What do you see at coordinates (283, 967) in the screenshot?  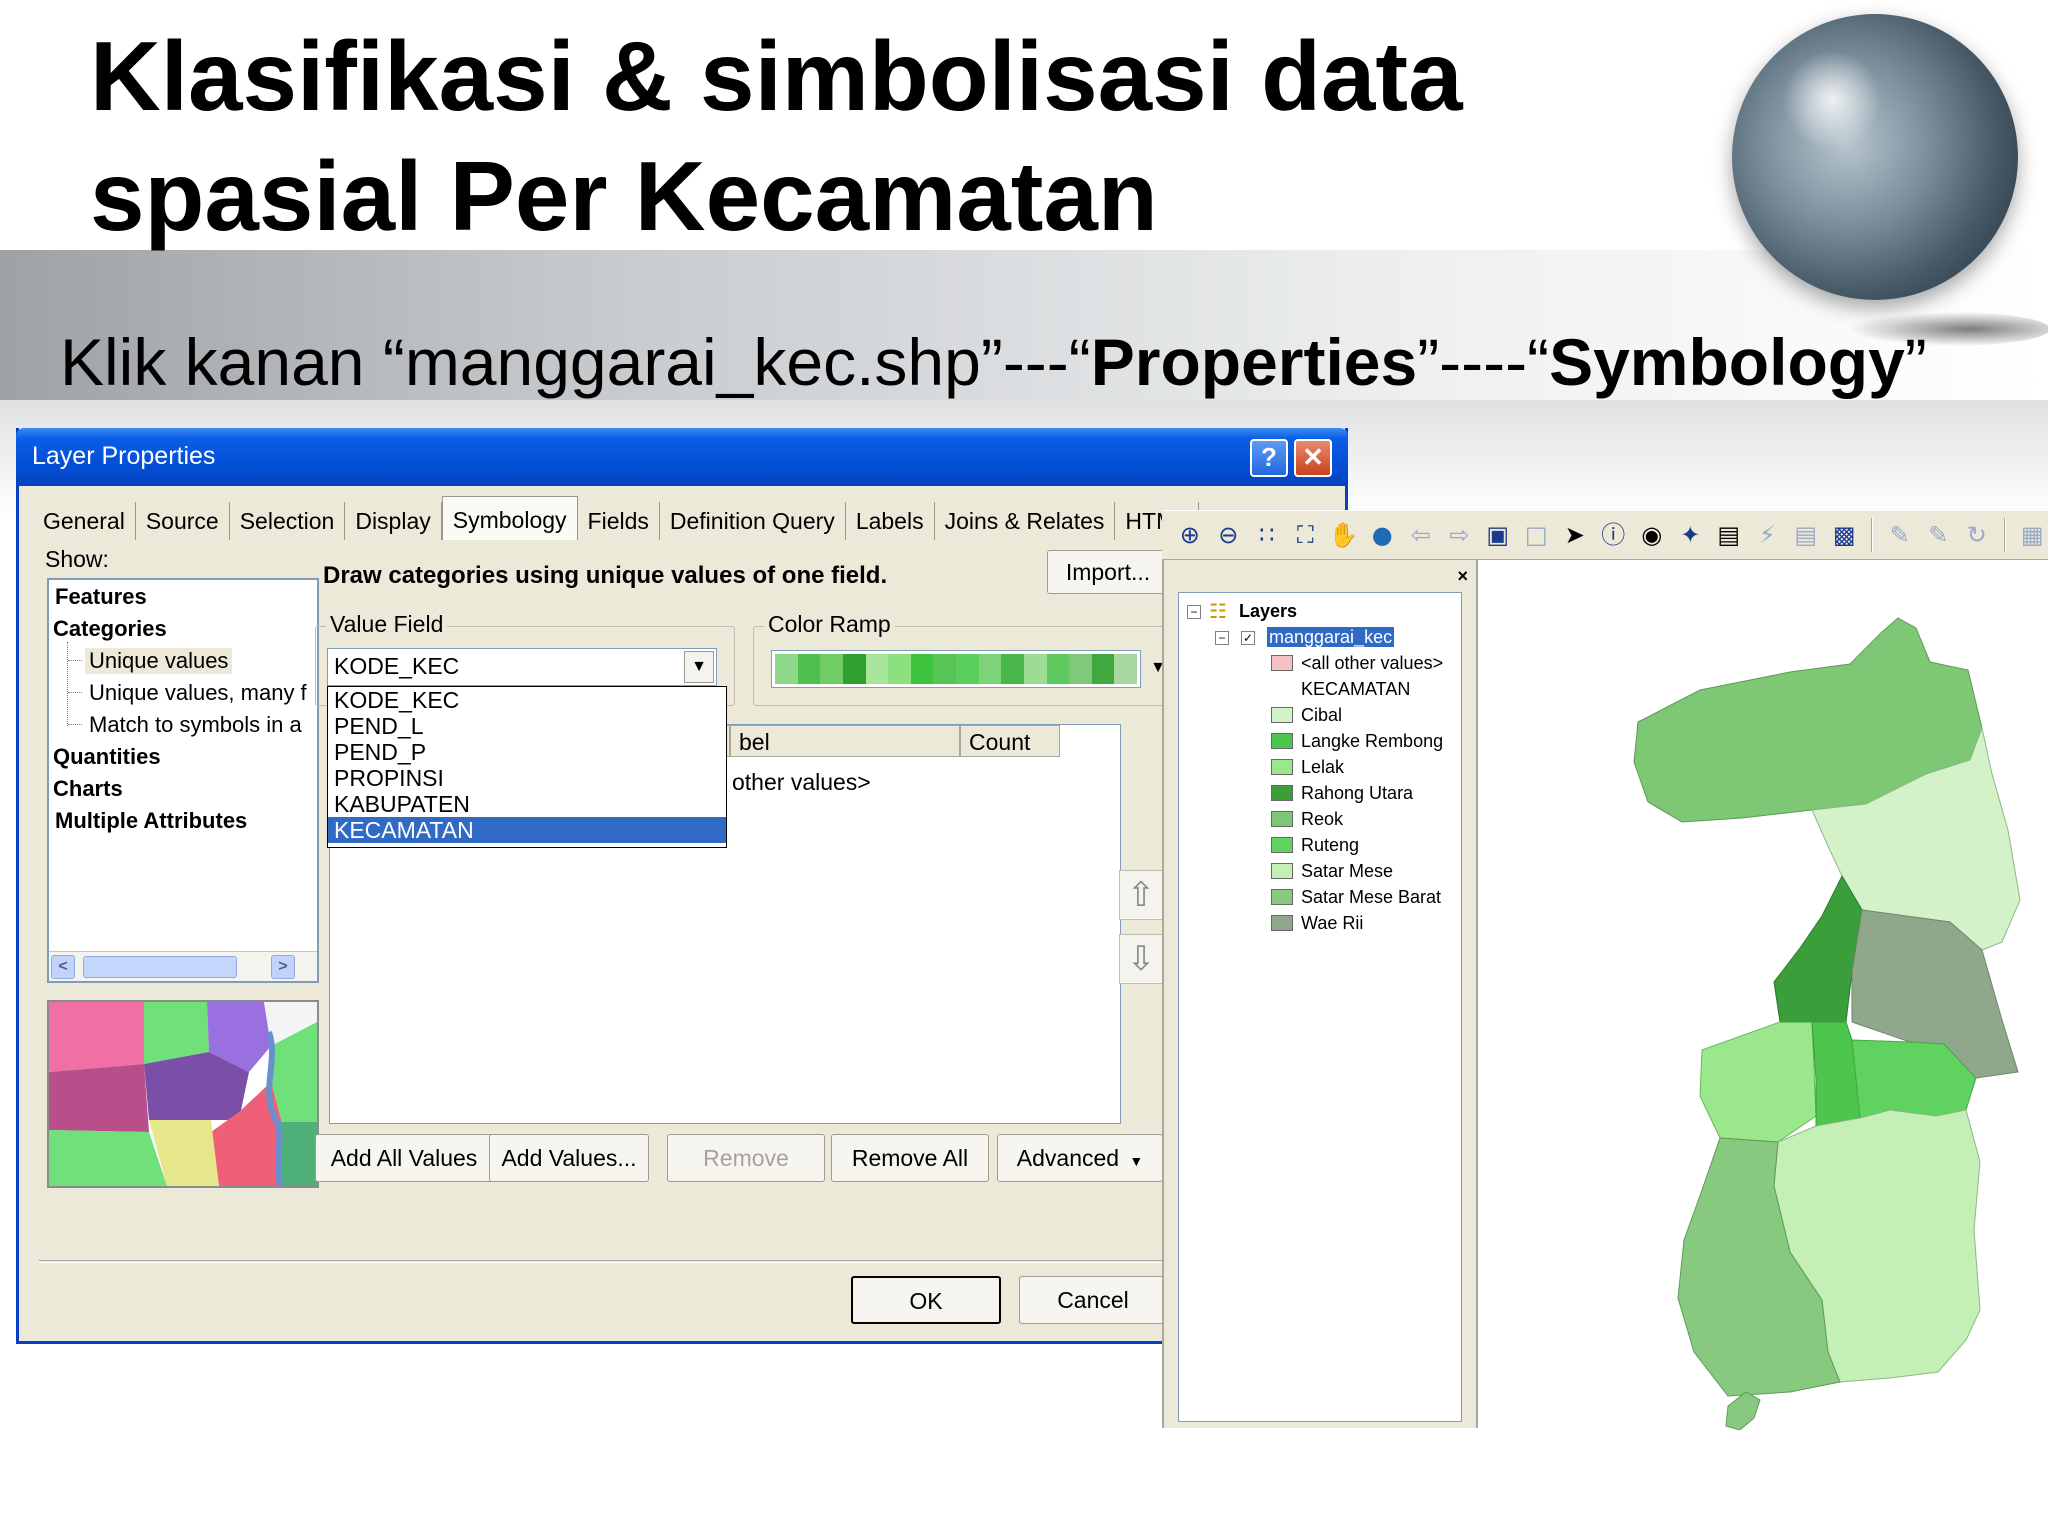 I see `scroll-right-icon: >` at bounding box center [283, 967].